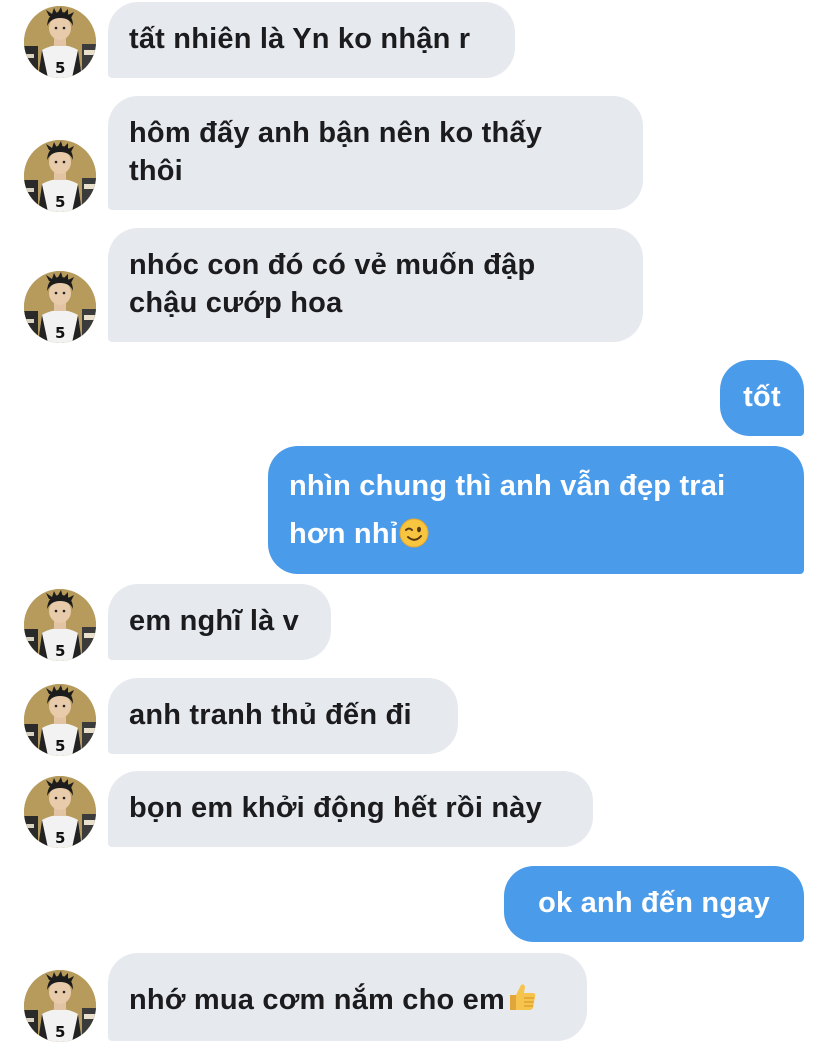  I want to click on outgoing-message: nhìn chung thì anh vẫn đẹp trai hơn nhỉ, so click(536, 510).